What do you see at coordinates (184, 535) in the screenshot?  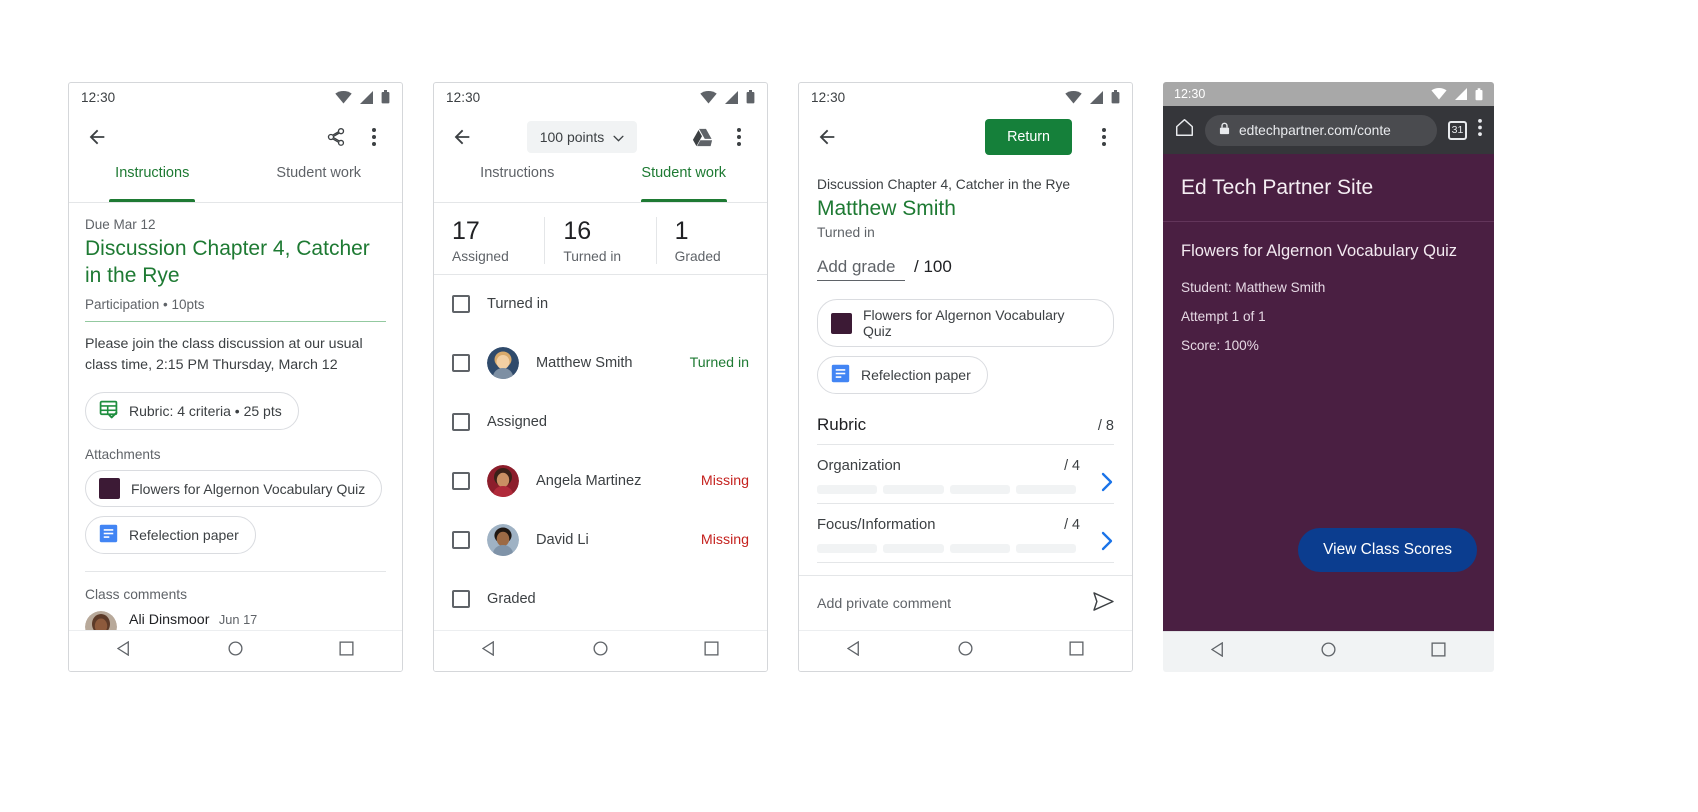 I see `attachment-doc-label: Refelection paper` at bounding box center [184, 535].